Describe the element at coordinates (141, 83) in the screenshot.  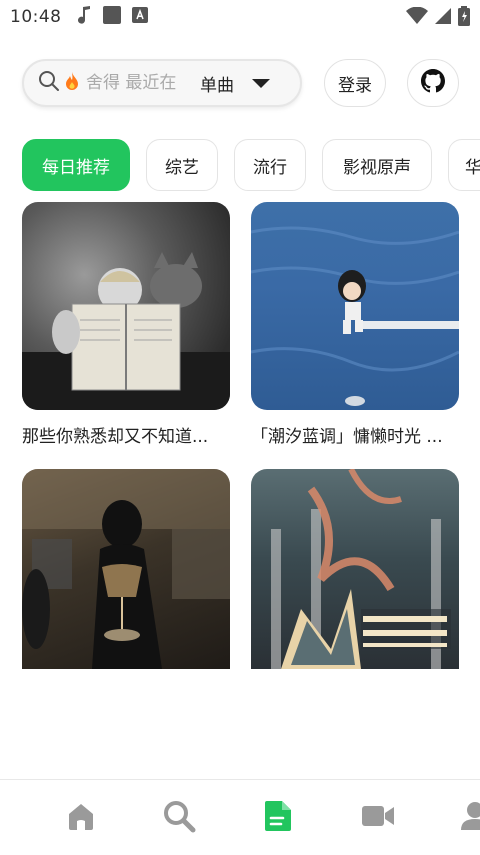
I see `search-input` at that location.